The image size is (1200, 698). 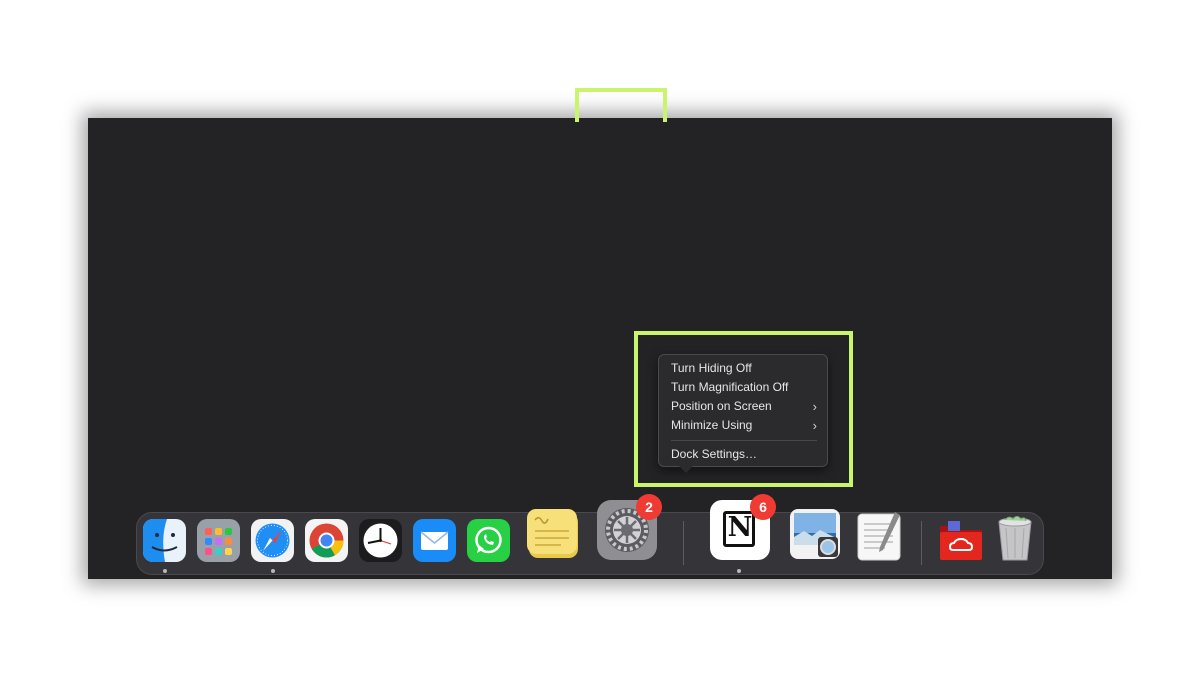 I want to click on textedit-icon, so click(x=879, y=536).